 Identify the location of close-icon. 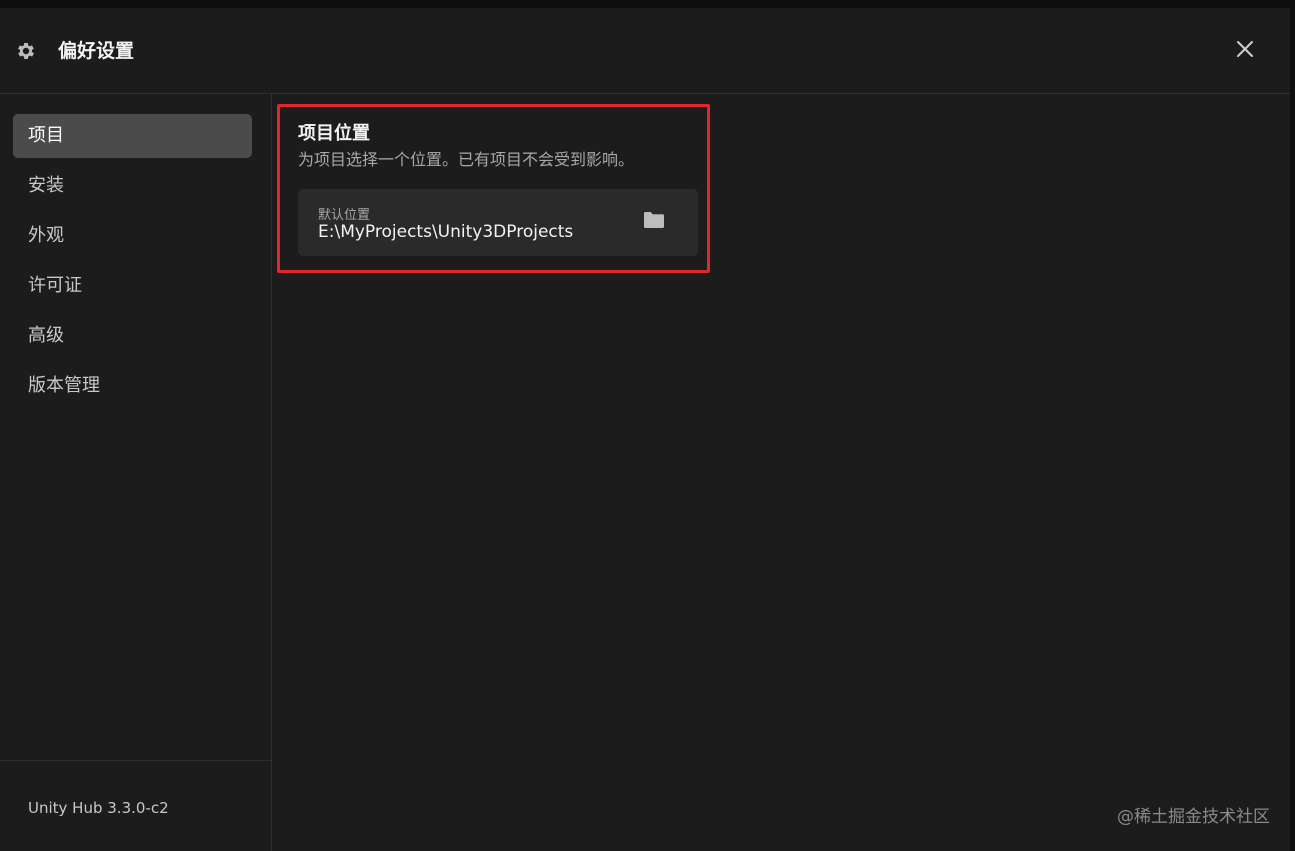
(1245, 49).